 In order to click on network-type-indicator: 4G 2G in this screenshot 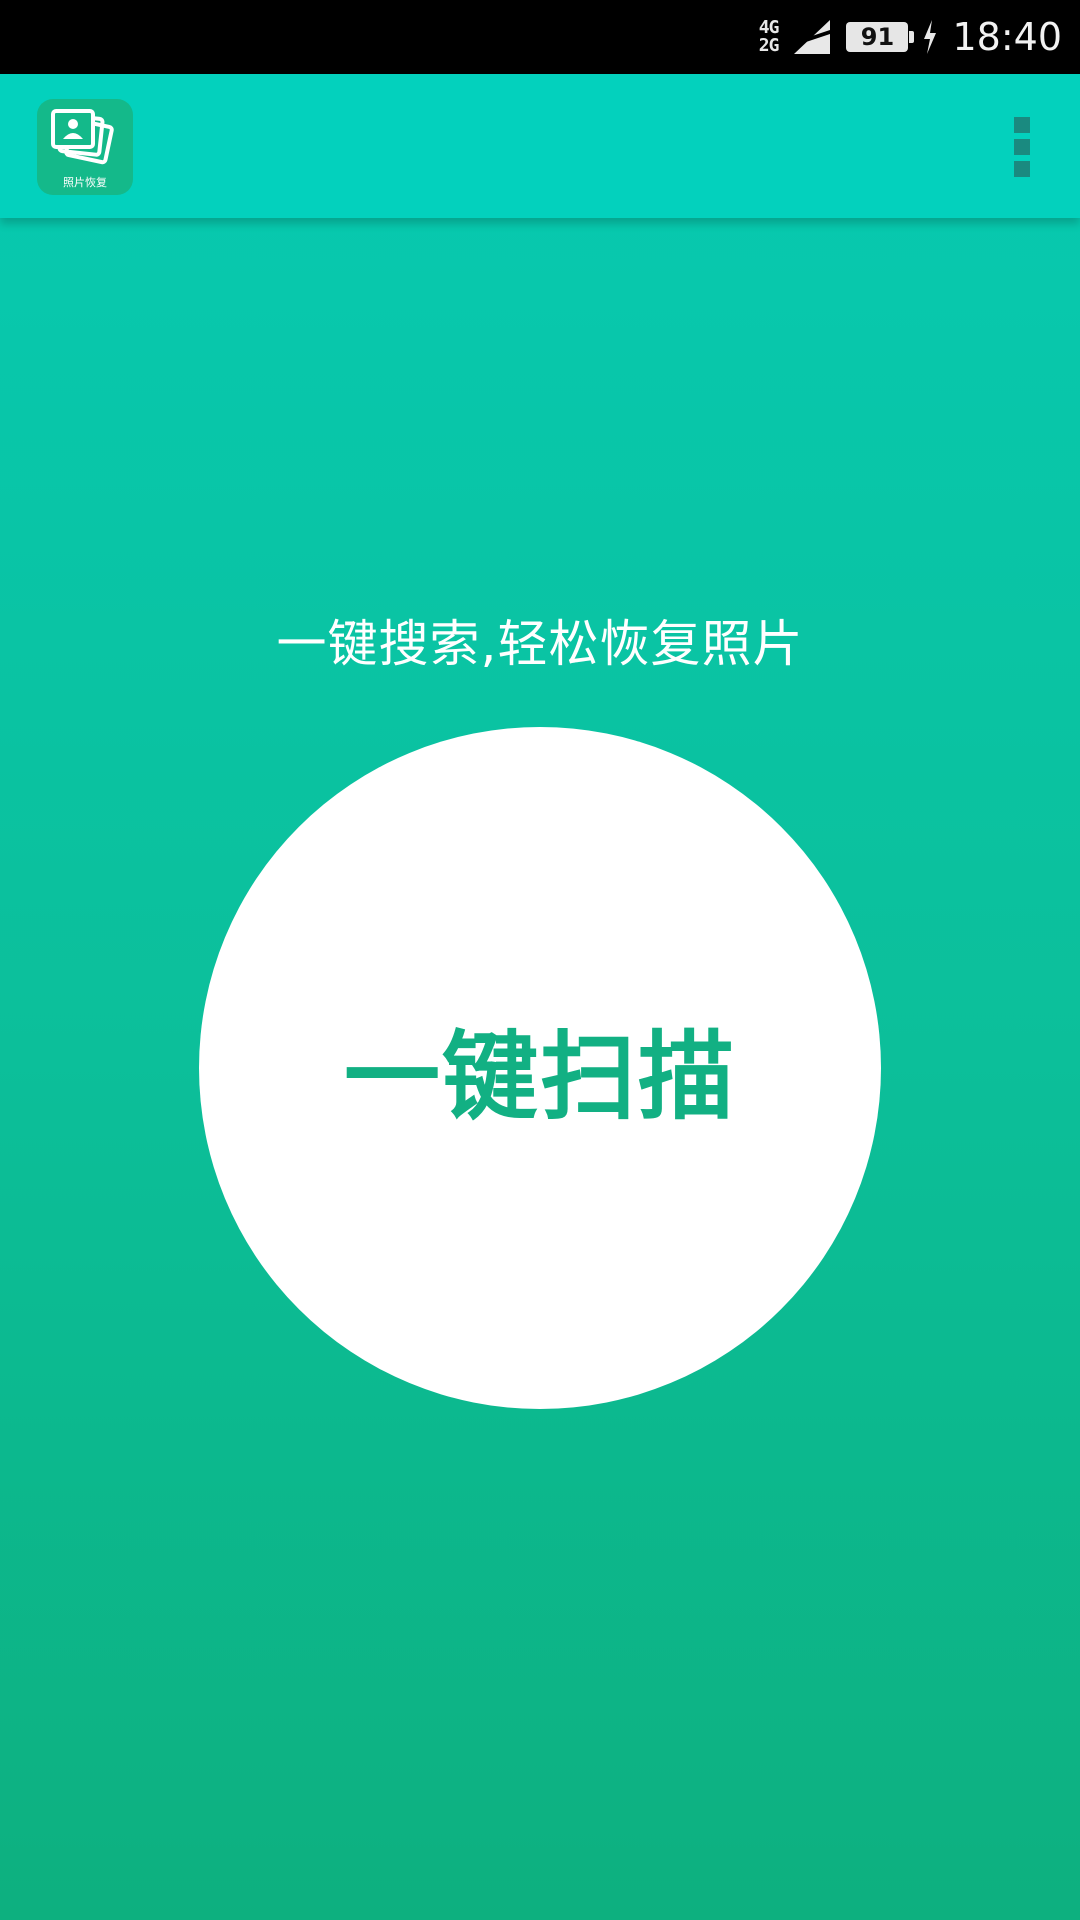, I will do `click(769, 37)`.